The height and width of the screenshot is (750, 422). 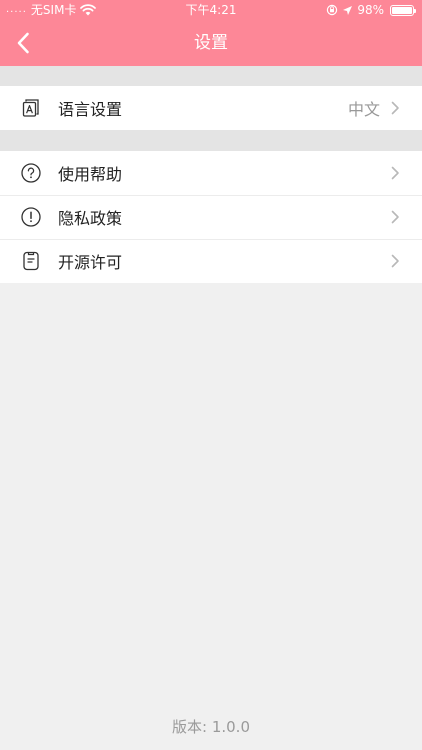 What do you see at coordinates (90, 174) in the screenshot?
I see `row-label: 使用帮助` at bounding box center [90, 174].